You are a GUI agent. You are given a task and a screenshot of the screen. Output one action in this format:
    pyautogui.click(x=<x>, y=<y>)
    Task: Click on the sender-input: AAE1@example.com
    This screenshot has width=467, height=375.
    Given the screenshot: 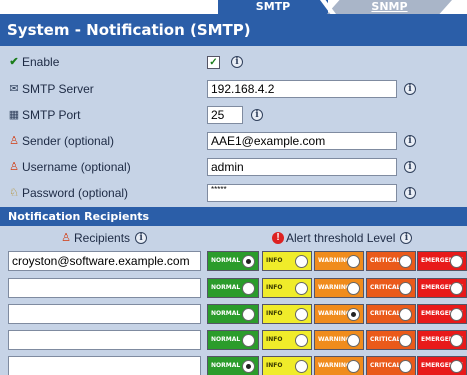 What is the action you would take?
    pyautogui.click(x=302, y=141)
    